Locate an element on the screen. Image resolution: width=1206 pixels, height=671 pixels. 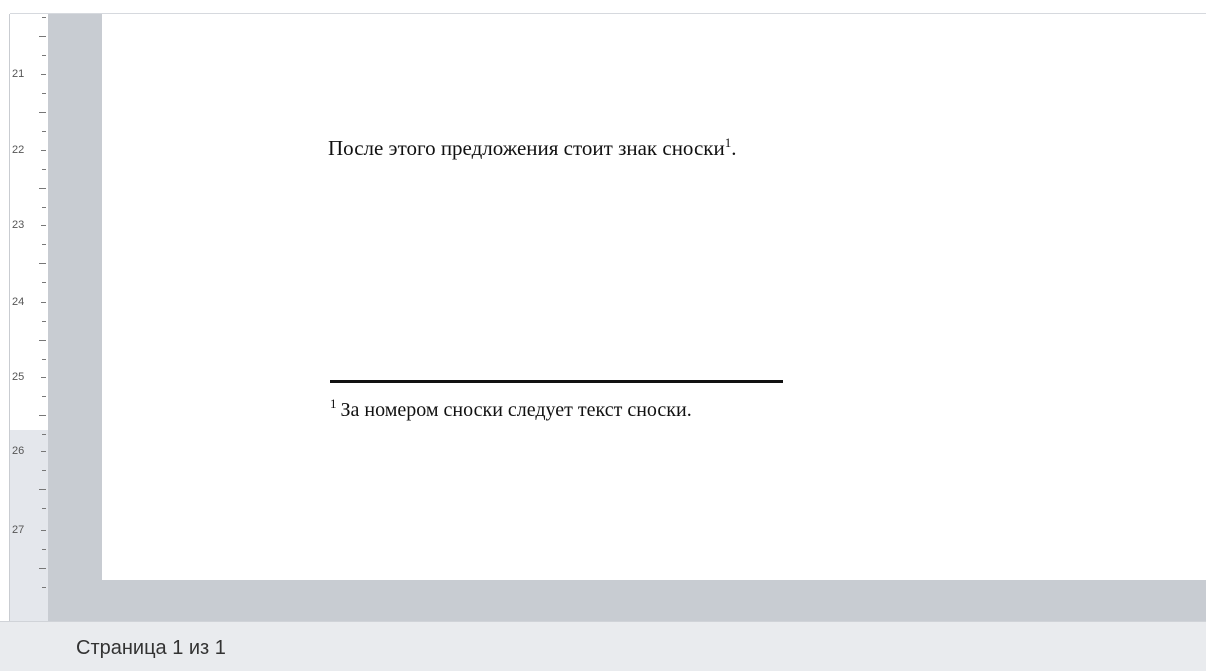
ruler-mark-24: 24 is located at coordinates (18, 302).